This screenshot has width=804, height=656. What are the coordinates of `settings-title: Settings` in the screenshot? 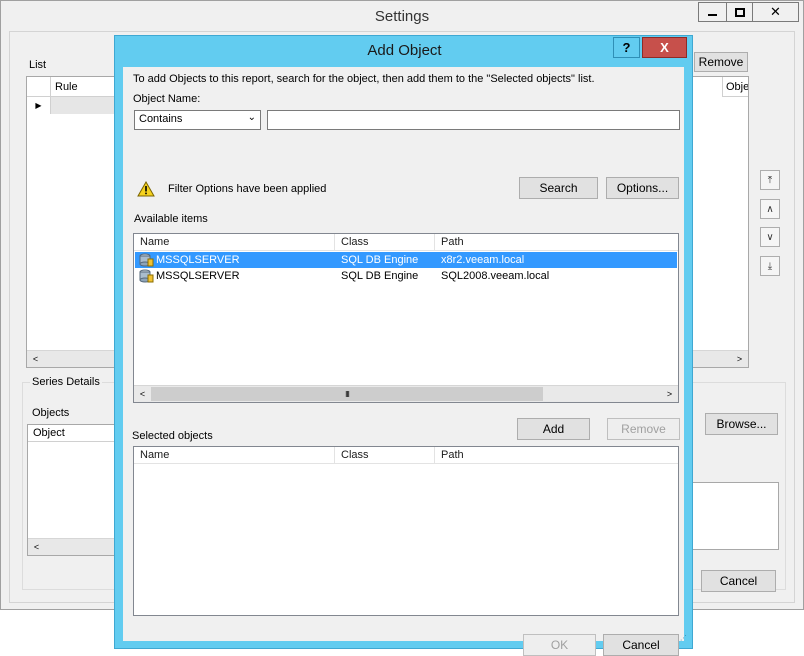 It's located at (402, 16).